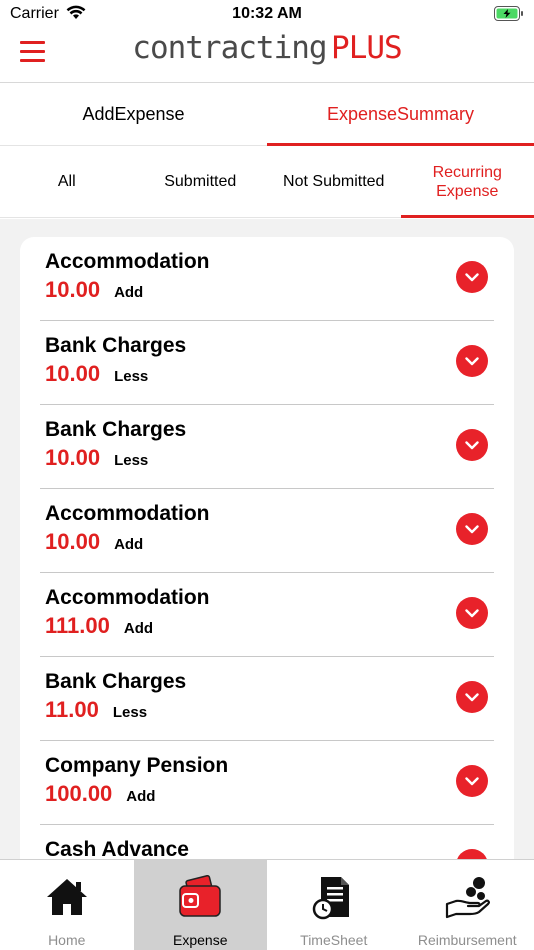 This screenshot has width=534, height=950. What do you see at coordinates (72, 709) in the screenshot?
I see `expense-amount: 11.00` at bounding box center [72, 709].